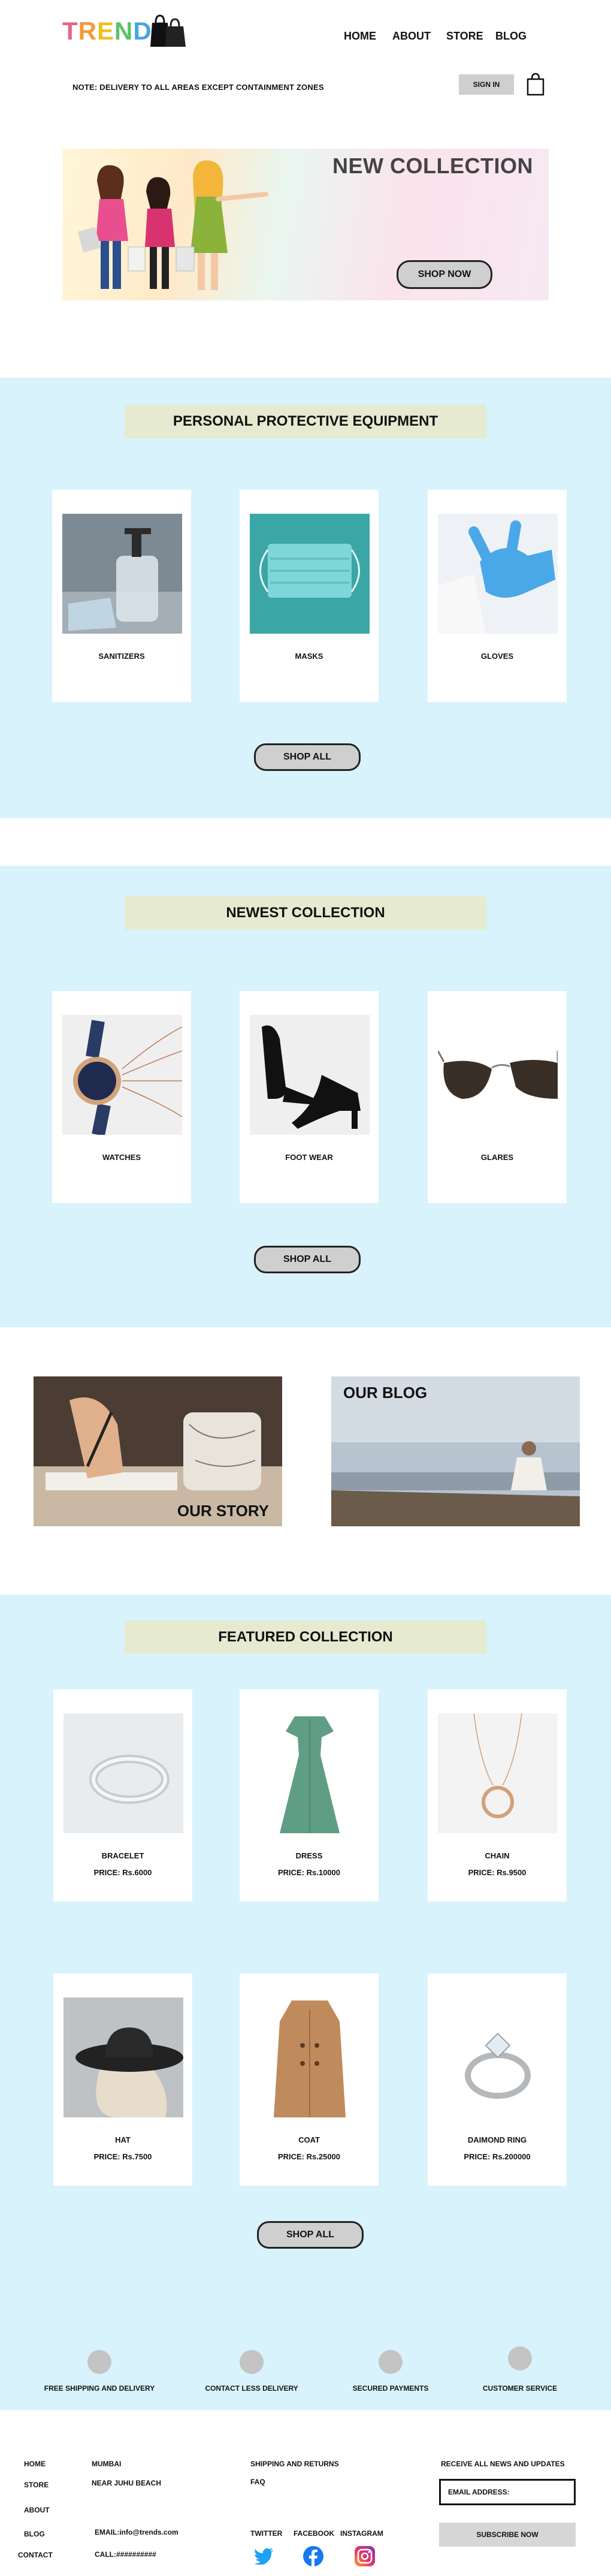  I want to click on contact-email: EMAIL:info@trends.com, so click(137, 2532).